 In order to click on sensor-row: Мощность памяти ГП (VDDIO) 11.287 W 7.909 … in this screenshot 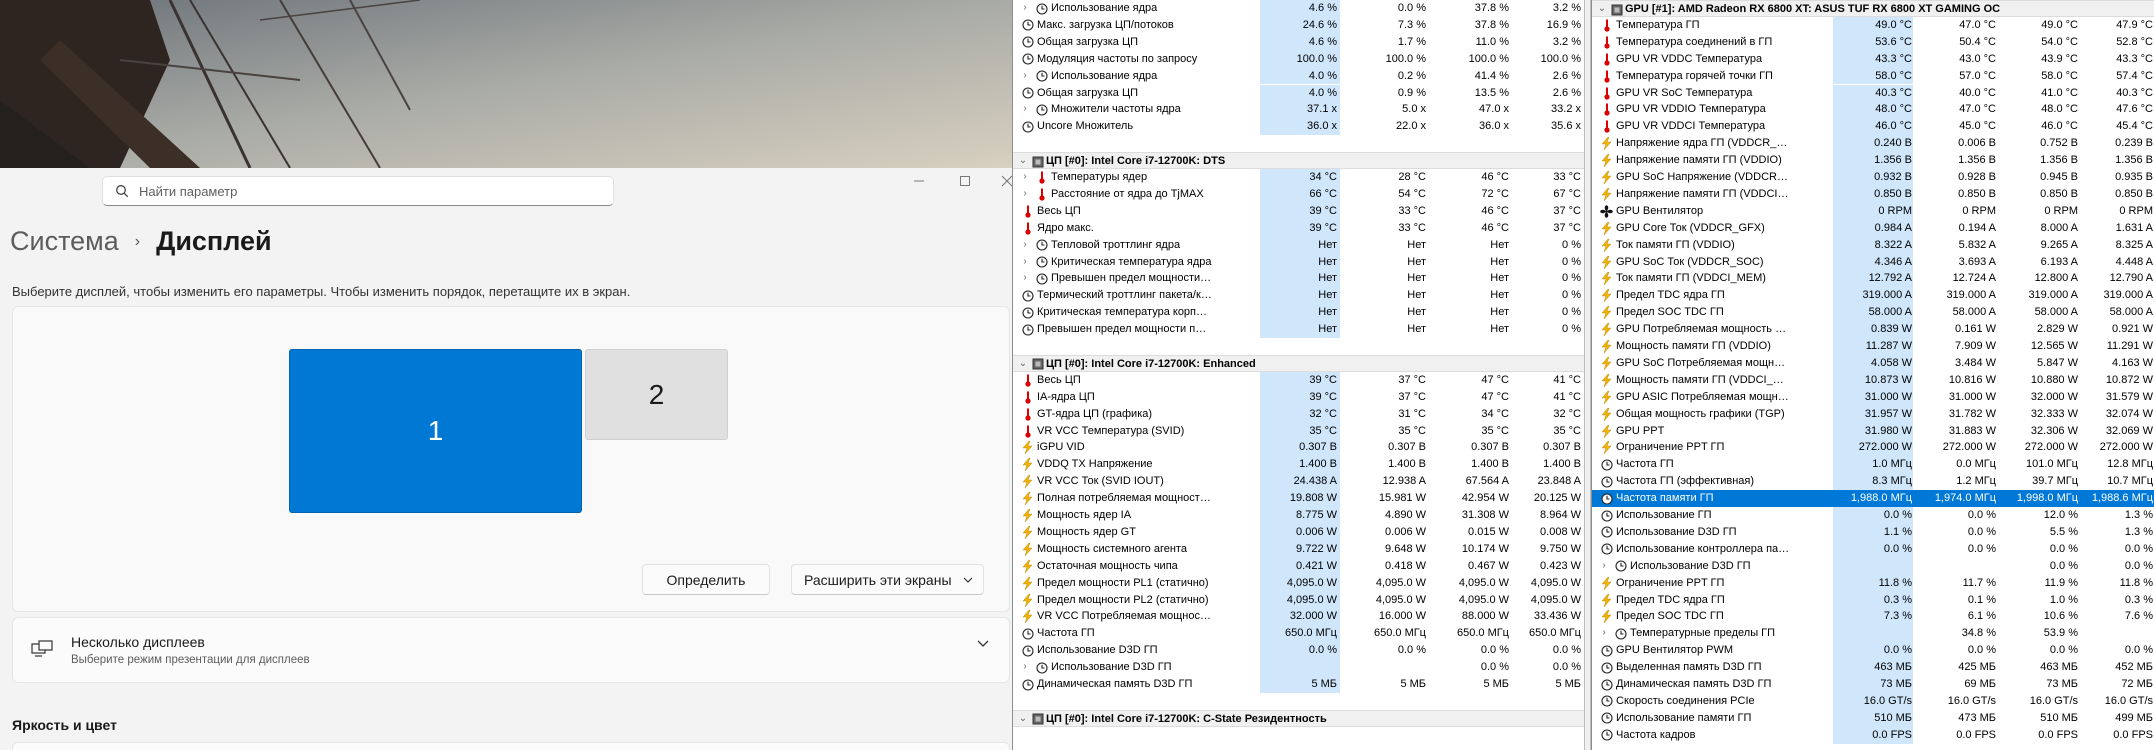, I will do `click(1873, 346)`.